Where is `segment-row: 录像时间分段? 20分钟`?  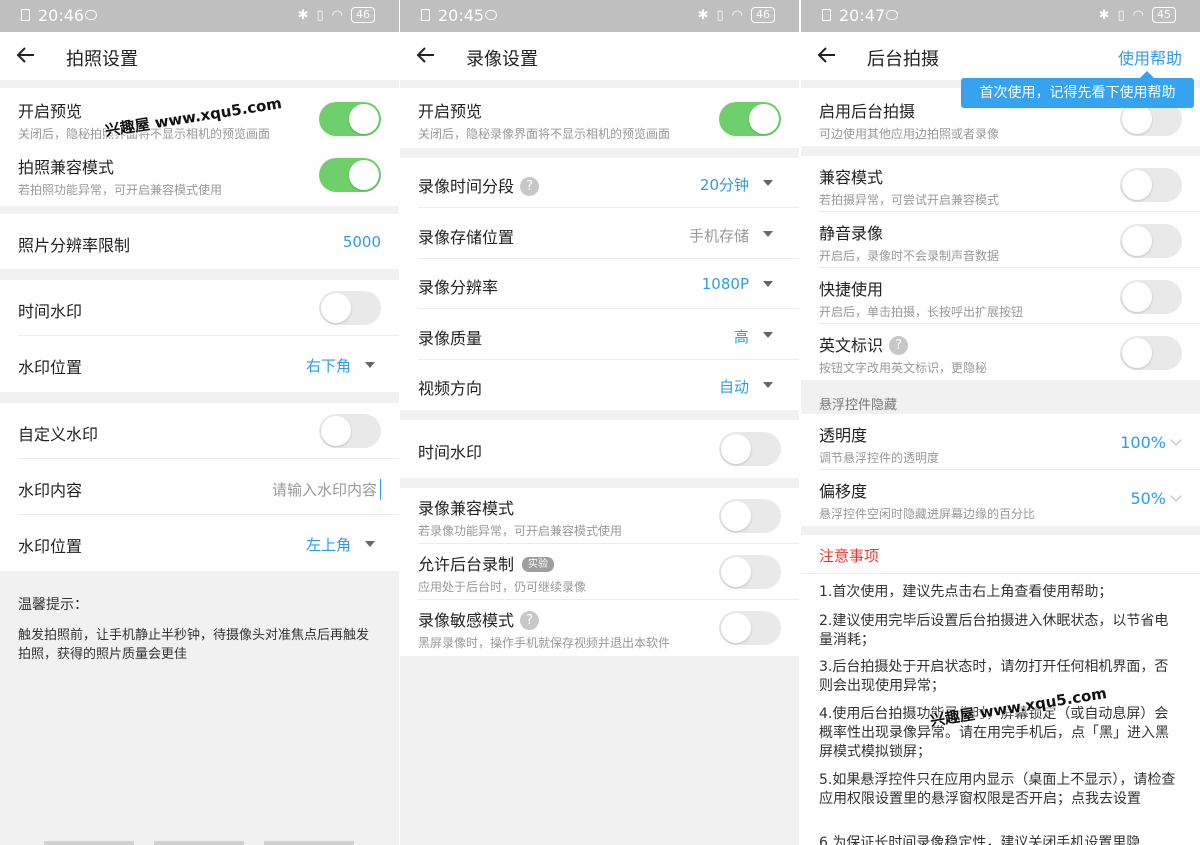 segment-row: 录像时间分段? 20分钟 is located at coordinates (599, 183).